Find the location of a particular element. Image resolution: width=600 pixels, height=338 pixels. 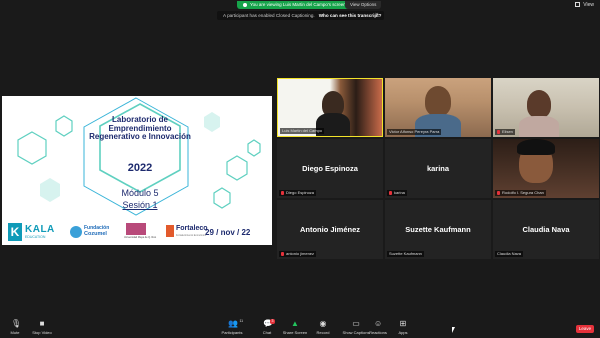

share-screen-icon: ▲ is located at coordinates (295, 323).